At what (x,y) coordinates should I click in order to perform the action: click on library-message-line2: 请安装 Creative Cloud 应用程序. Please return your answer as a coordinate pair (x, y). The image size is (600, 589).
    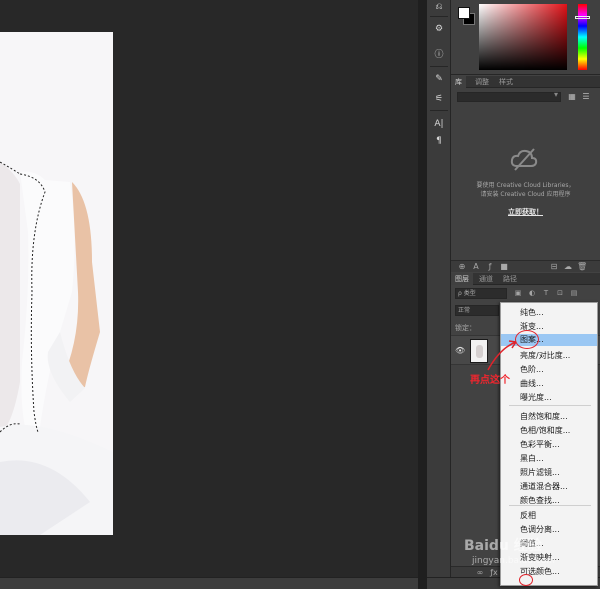
    Looking at the image, I should click on (525, 194).